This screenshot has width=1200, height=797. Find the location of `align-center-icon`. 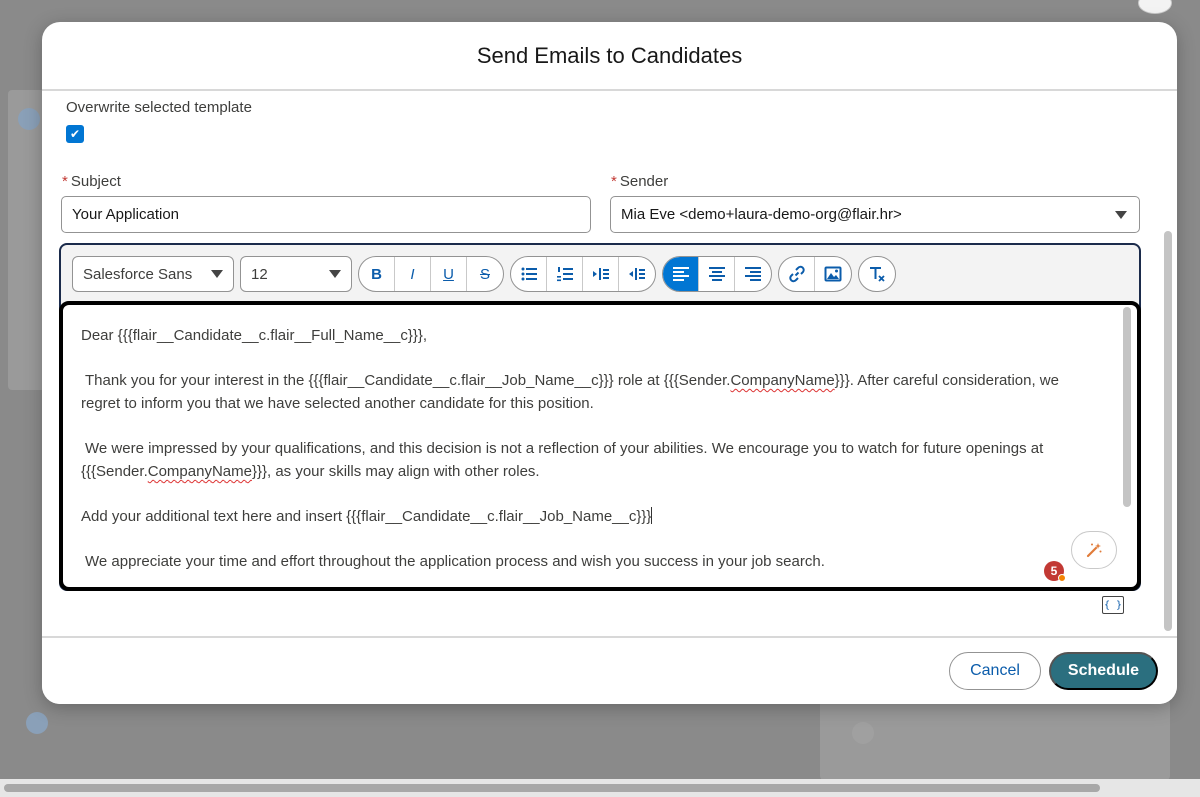

align-center-icon is located at coordinates (716, 274).